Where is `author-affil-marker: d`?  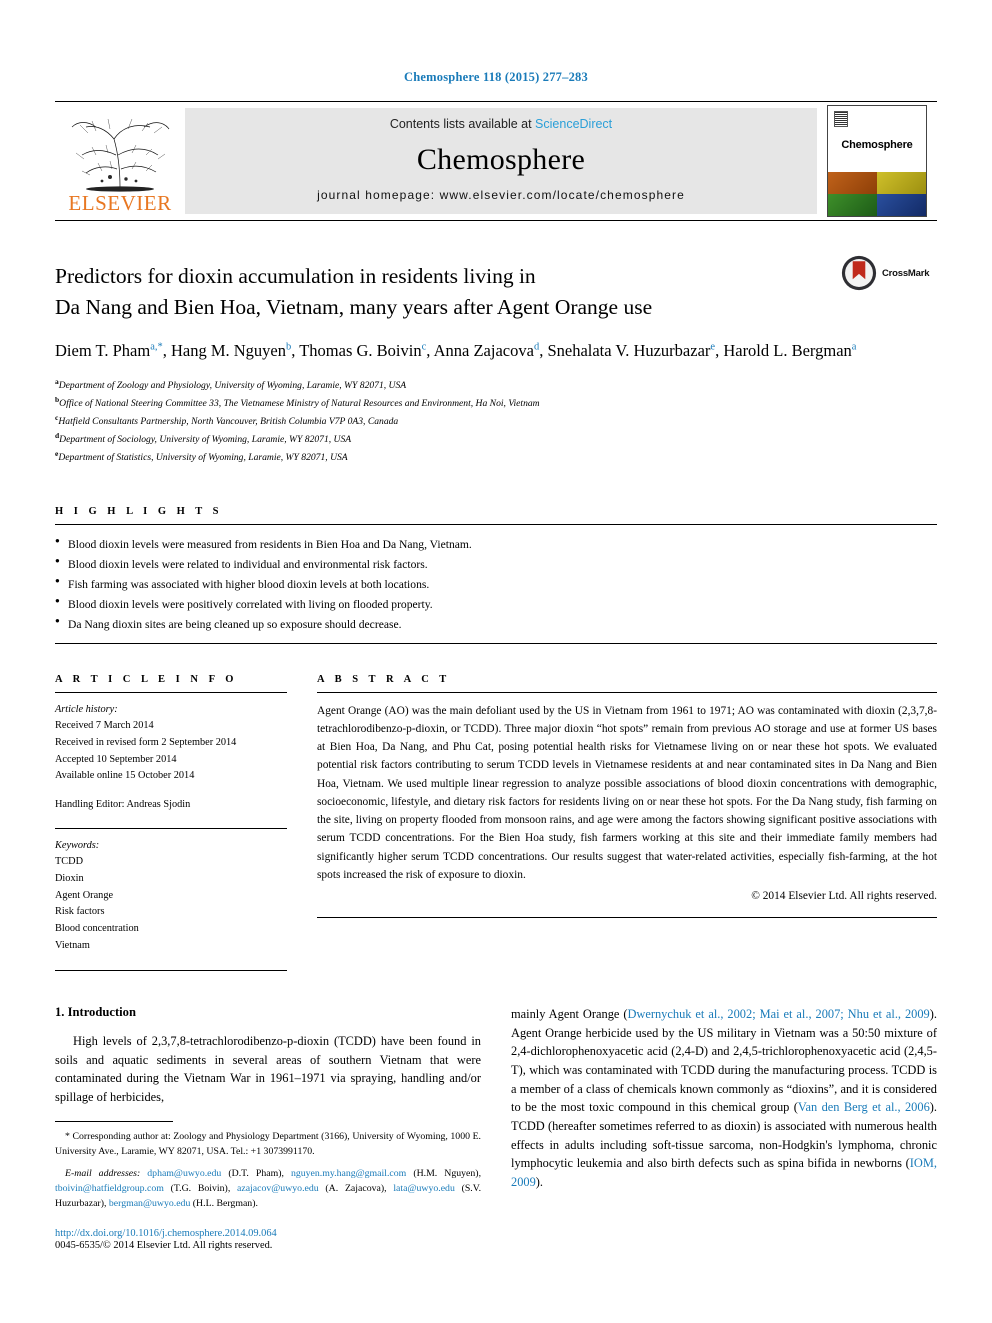 author-affil-marker: d is located at coordinates (536, 347).